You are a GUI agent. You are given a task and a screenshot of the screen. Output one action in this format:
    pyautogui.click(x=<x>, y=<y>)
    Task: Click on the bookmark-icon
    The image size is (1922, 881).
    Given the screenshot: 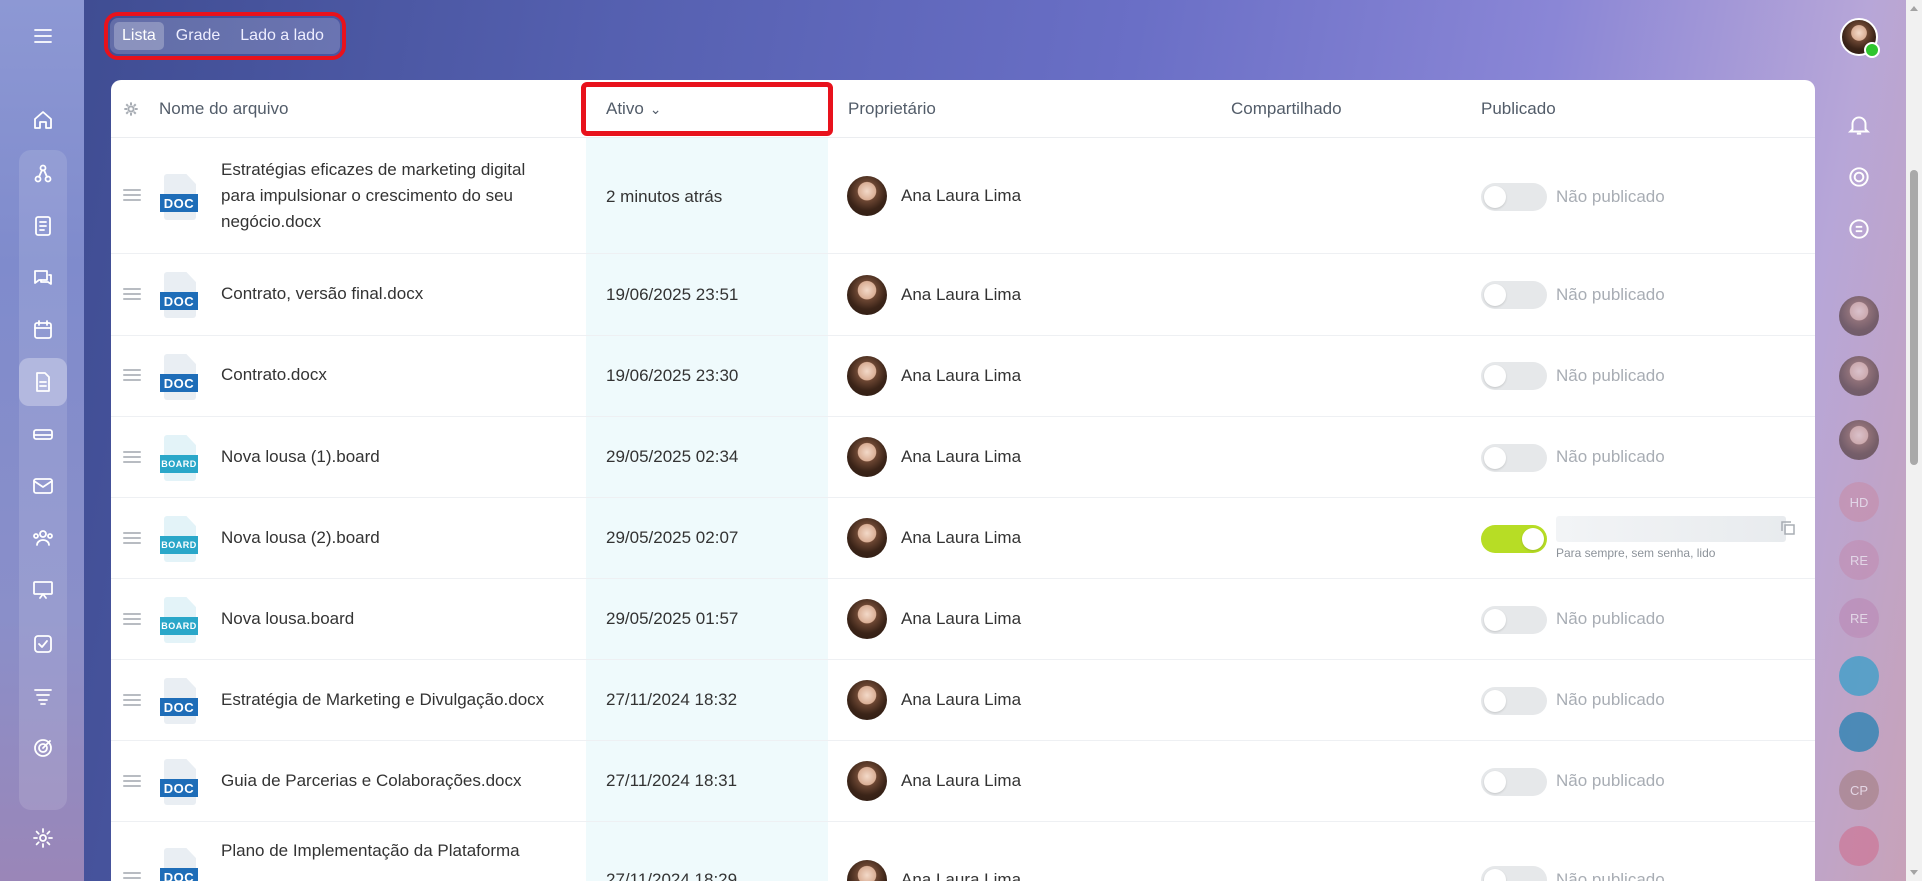 What is the action you would take?
    pyautogui.click(x=1859, y=732)
    